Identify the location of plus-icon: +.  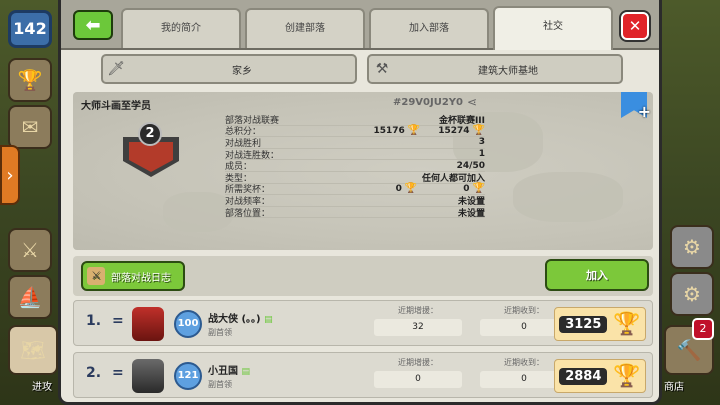
(644, 111).